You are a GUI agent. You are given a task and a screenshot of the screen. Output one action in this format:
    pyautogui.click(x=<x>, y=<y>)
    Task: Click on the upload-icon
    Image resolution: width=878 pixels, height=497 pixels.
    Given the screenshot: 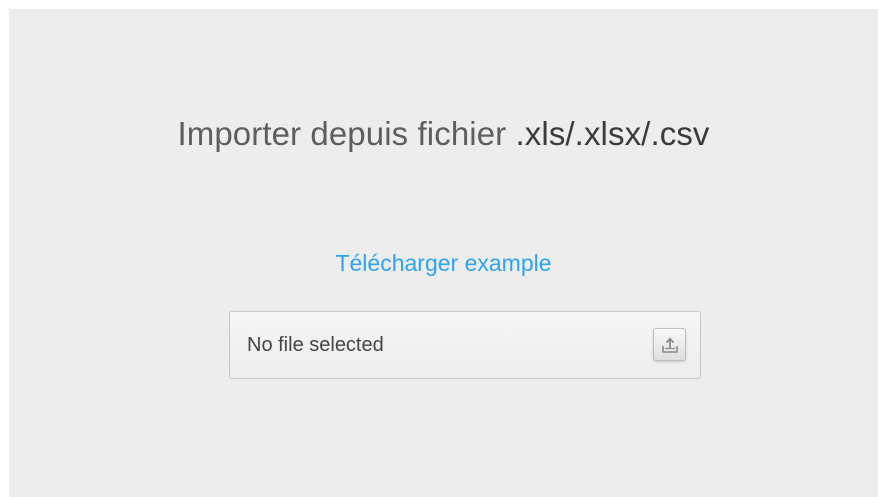 What is the action you would take?
    pyautogui.click(x=670, y=345)
    